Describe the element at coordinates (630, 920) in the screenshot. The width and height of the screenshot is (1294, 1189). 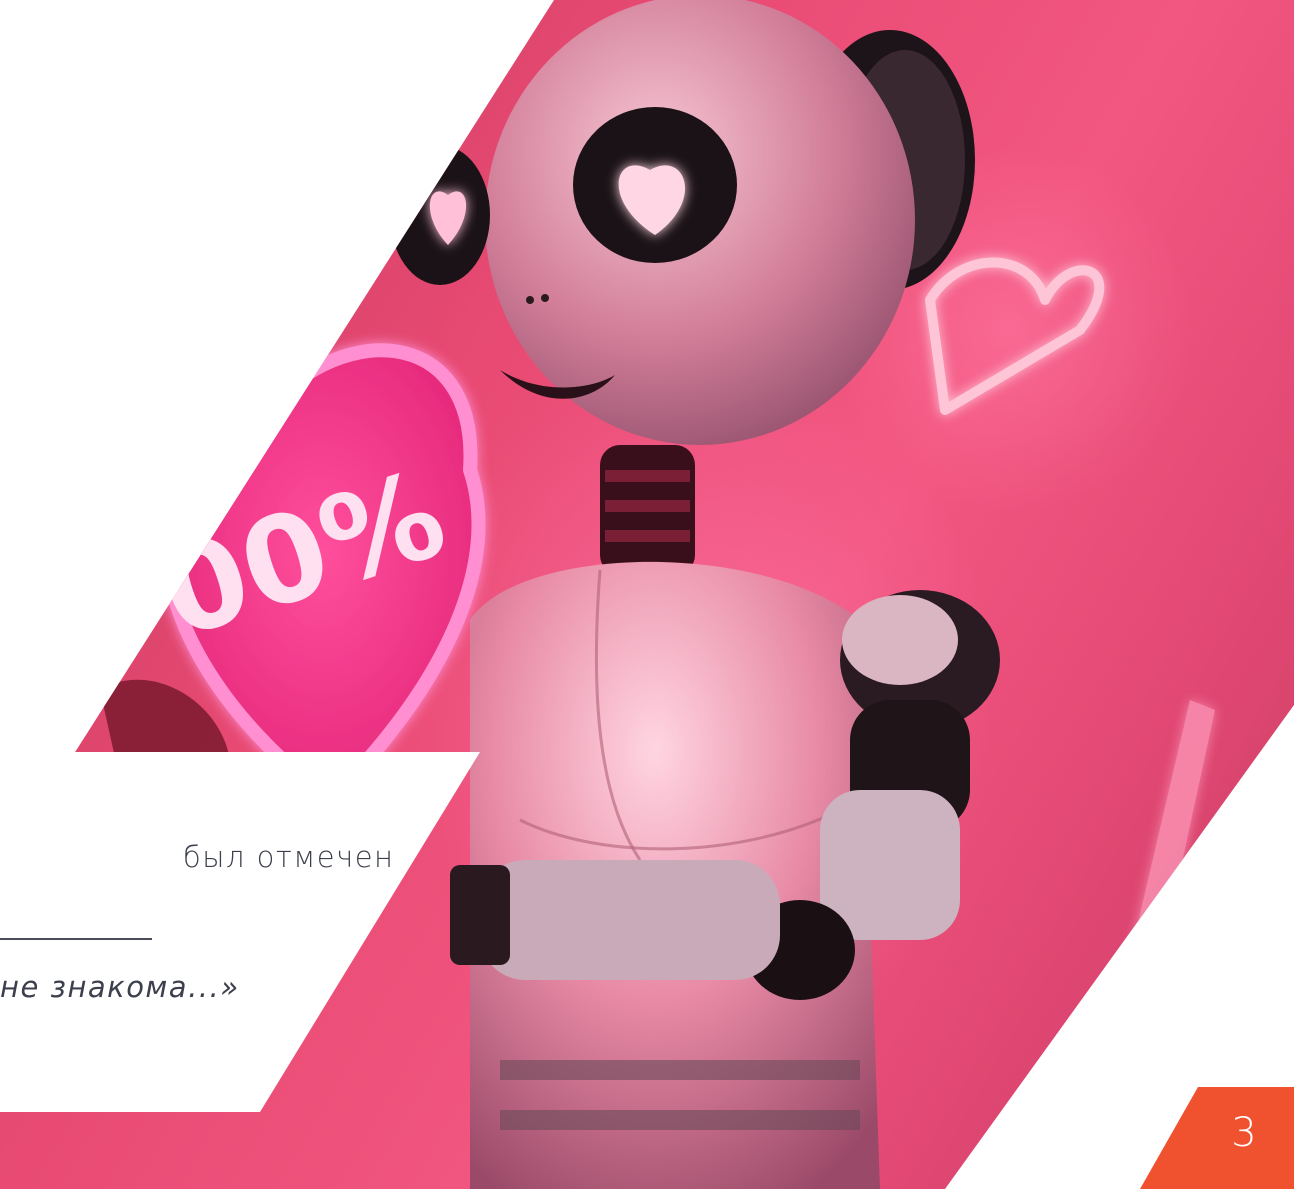
I see `robot-forearm` at that location.